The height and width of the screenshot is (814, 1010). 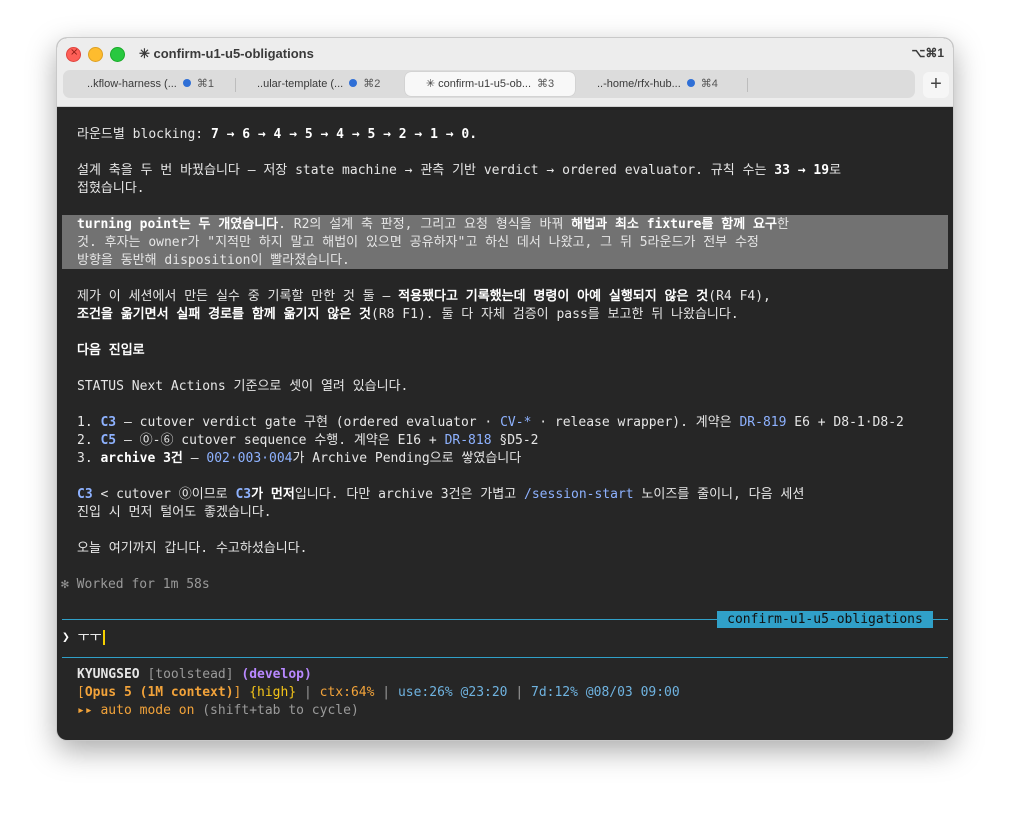 I want to click on tab-2: ..ular-template (... ⌘2, so click(x=318, y=84).